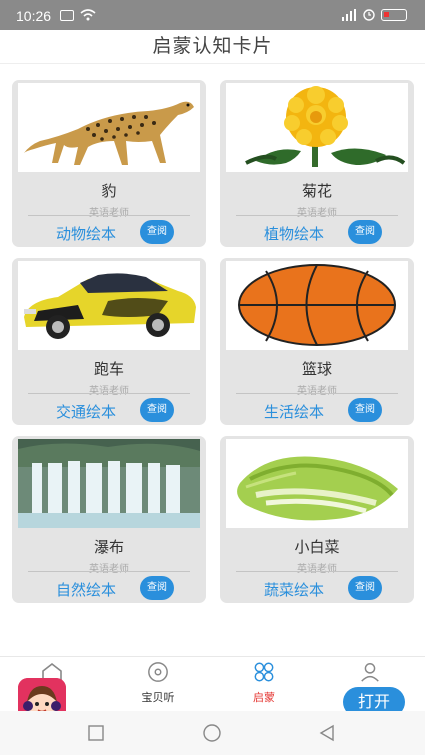 The image size is (425, 755). What do you see at coordinates (86, 233) in the screenshot?
I see `card-category: 动物绘本` at bounding box center [86, 233].